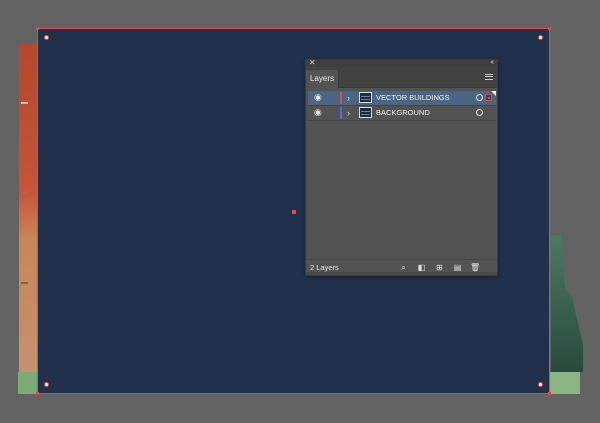 The height and width of the screenshot is (423, 600). Describe the element at coordinates (564, 383) in the screenshot. I see `grass-artwork-right` at that location.